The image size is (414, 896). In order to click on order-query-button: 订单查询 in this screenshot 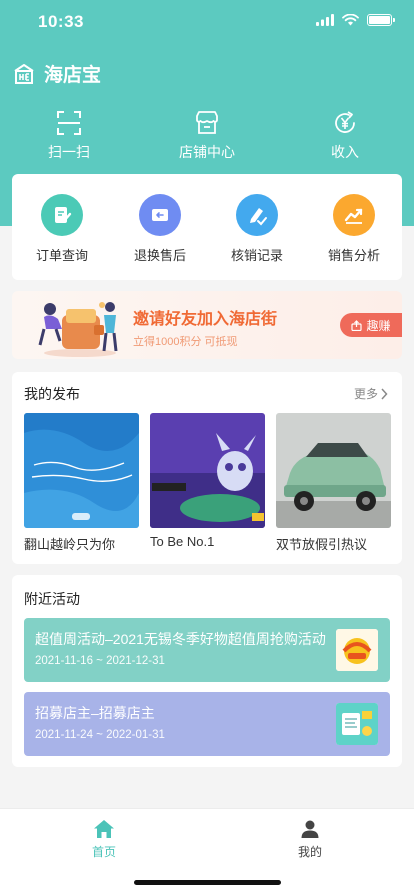, I will do `click(62, 229)`.